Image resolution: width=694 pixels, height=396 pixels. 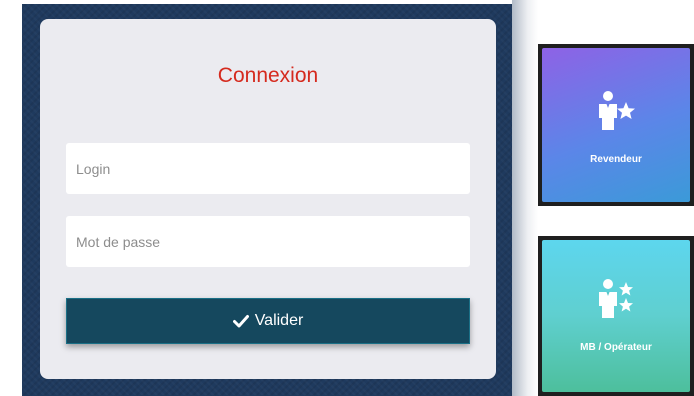 What do you see at coordinates (279, 320) in the screenshot?
I see `submit-label: Valider` at bounding box center [279, 320].